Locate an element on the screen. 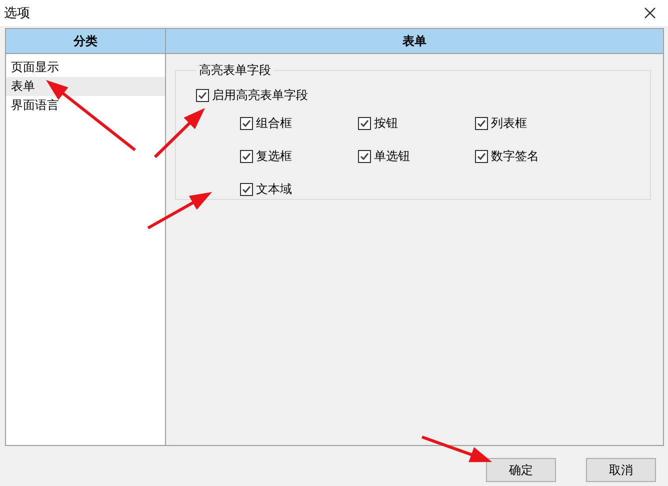  window-title: 选项 is located at coordinates (17, 13).